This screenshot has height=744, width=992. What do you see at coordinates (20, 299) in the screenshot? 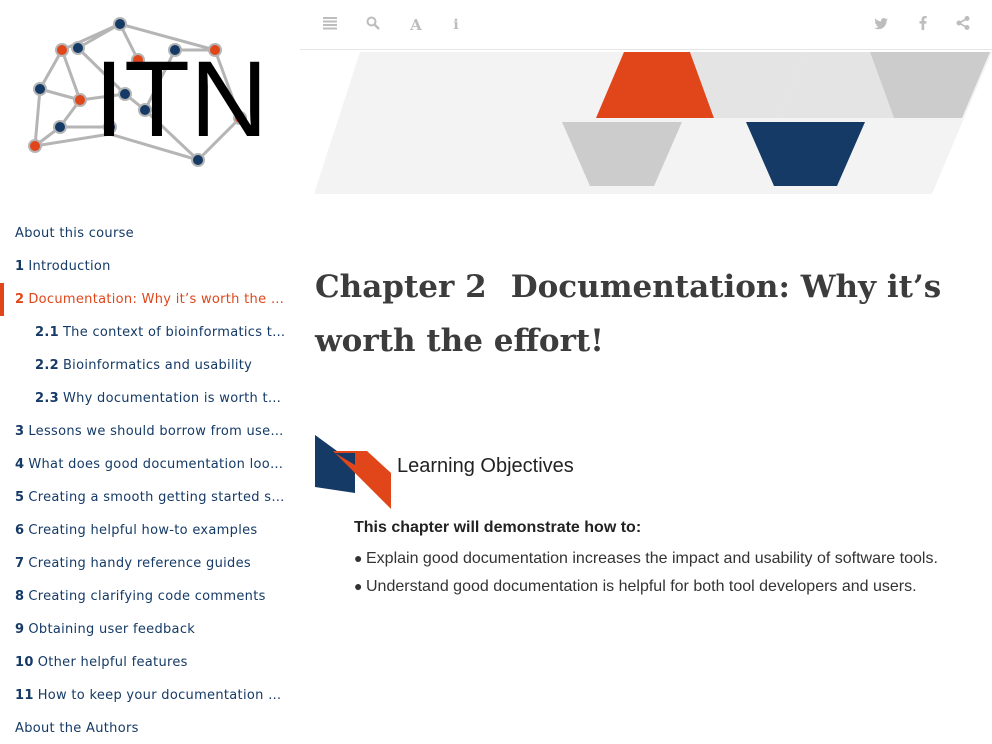
I see `toc-item-number: 2` at bounding box center [20, 299].